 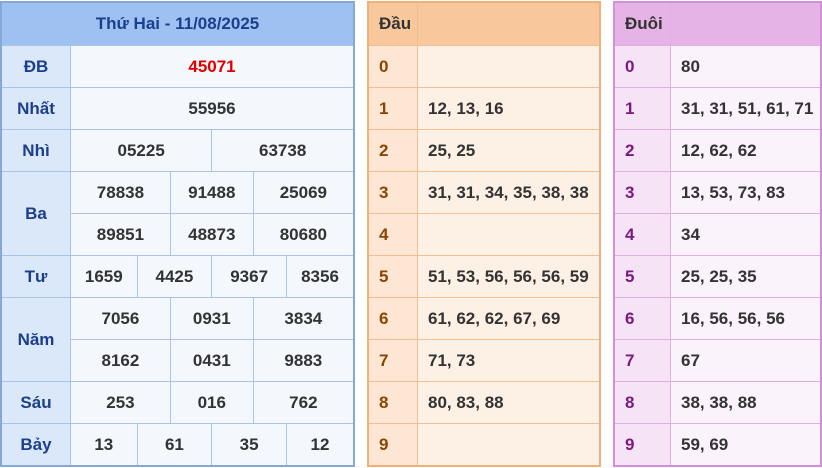 I want to click on prize-value: 78838, so click(x=120, y=192).